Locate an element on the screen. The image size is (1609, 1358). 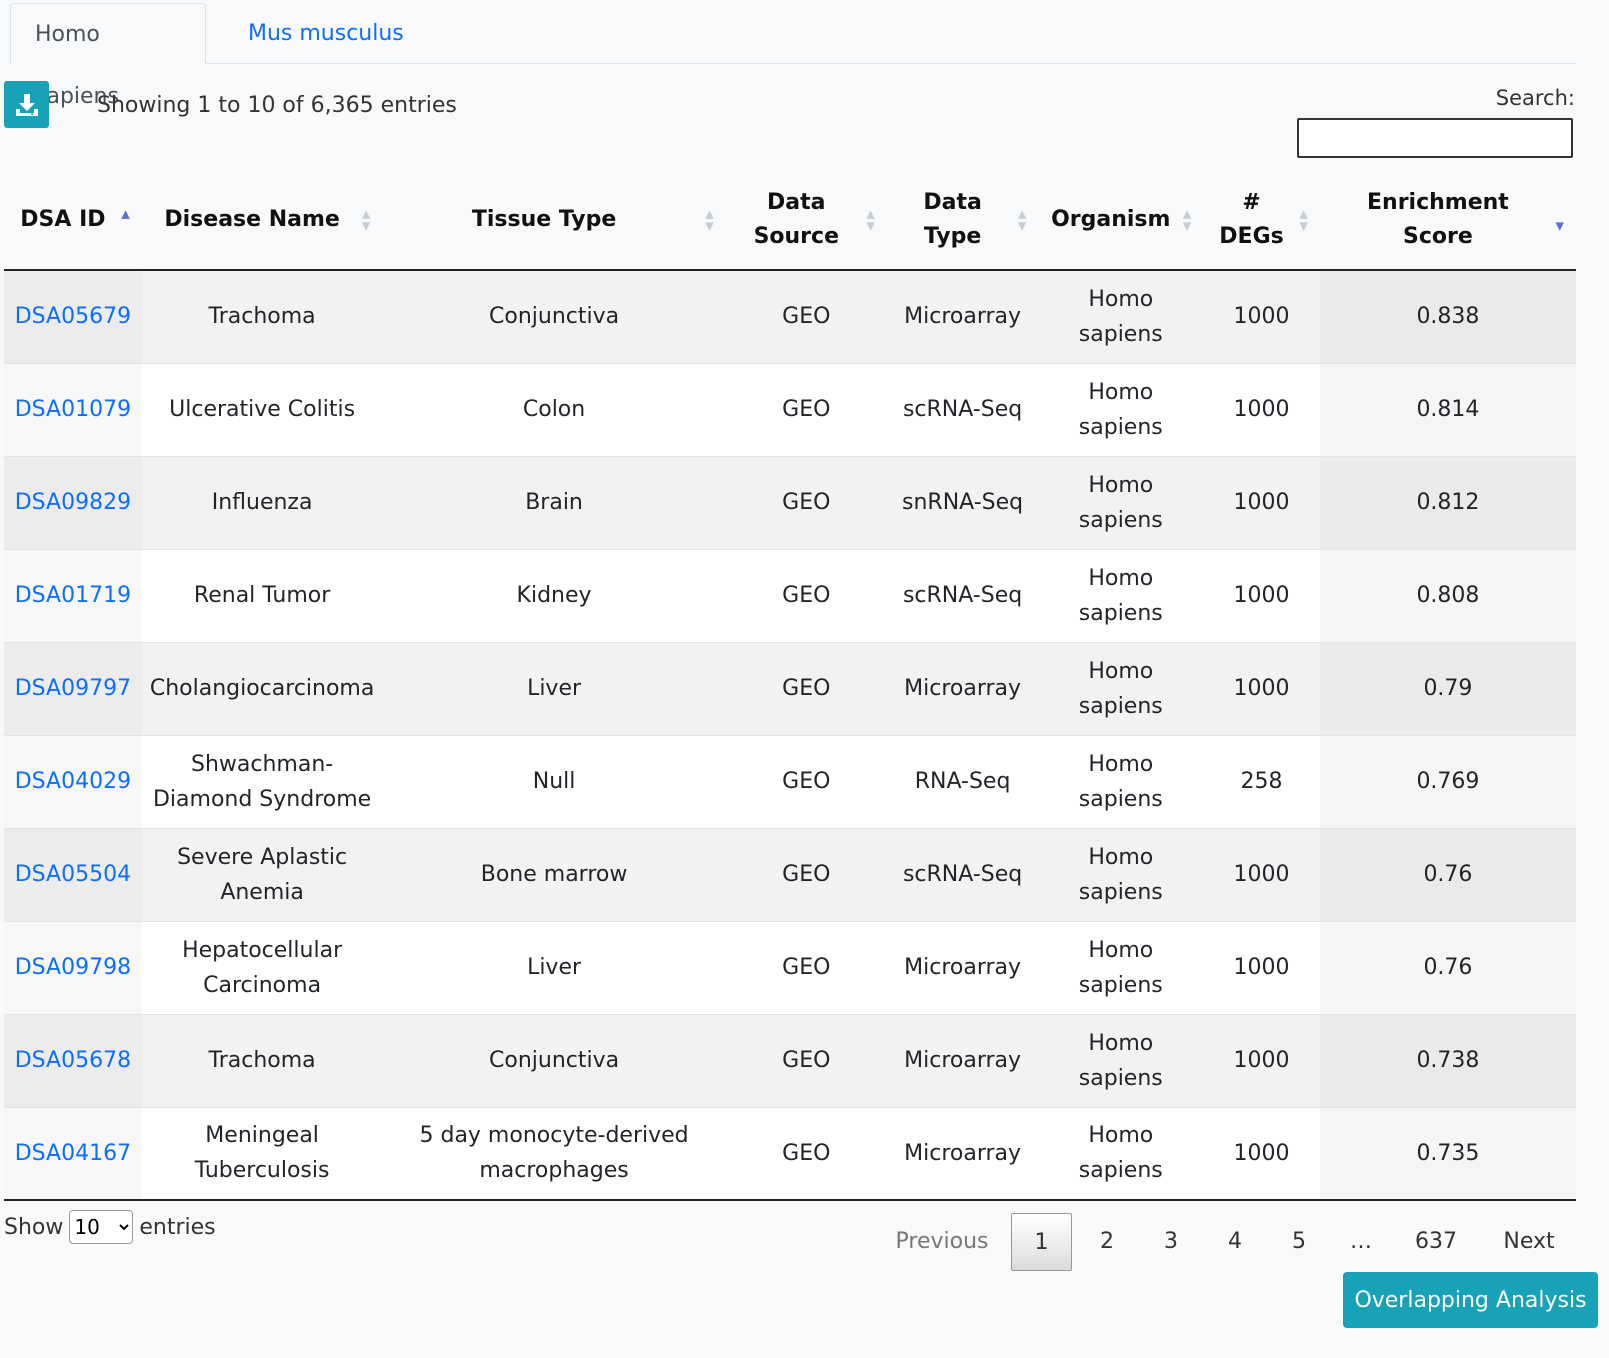
table-cell: 0.769 is located at coordinates (1447, 781).